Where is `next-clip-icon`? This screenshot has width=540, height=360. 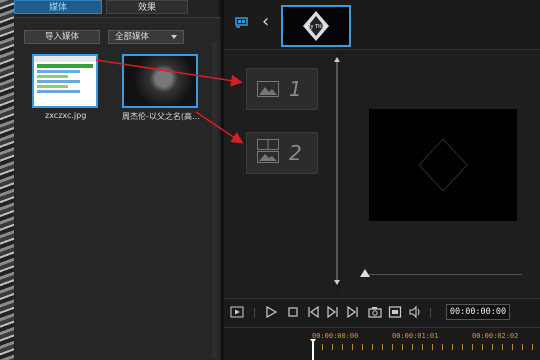 next-clip-icon is located at coordinates (353, 312).